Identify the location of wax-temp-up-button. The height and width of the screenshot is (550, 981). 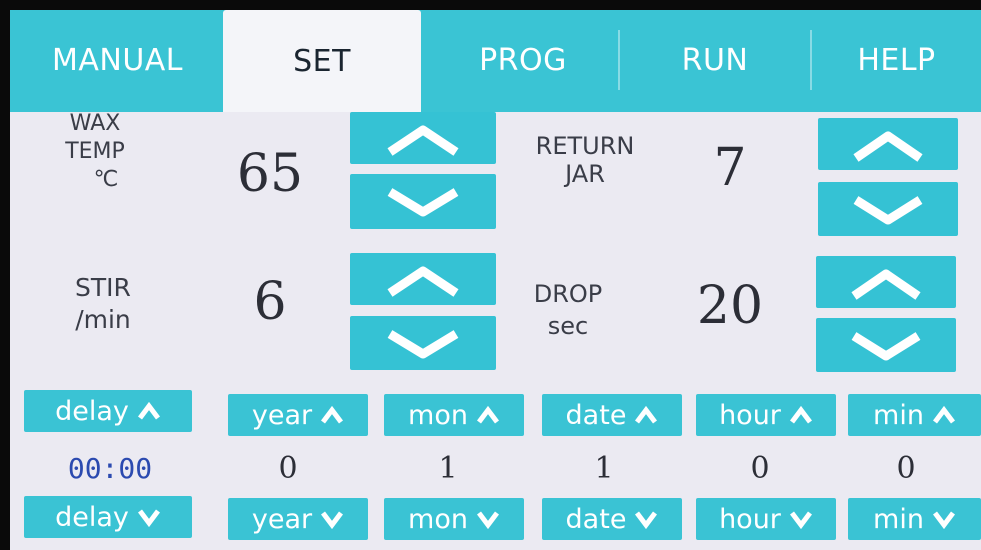
(423, 138).